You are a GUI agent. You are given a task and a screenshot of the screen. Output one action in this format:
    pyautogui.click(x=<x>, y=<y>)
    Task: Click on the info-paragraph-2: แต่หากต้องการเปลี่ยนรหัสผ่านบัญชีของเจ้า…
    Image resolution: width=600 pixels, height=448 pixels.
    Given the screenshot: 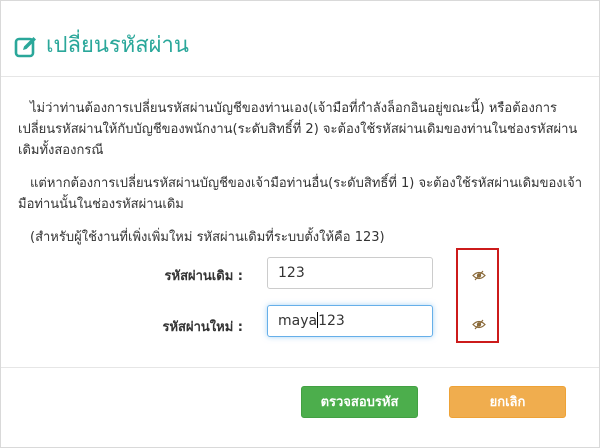 What is the action you would take?
    pyautogui.click(x=301, y=194)
    